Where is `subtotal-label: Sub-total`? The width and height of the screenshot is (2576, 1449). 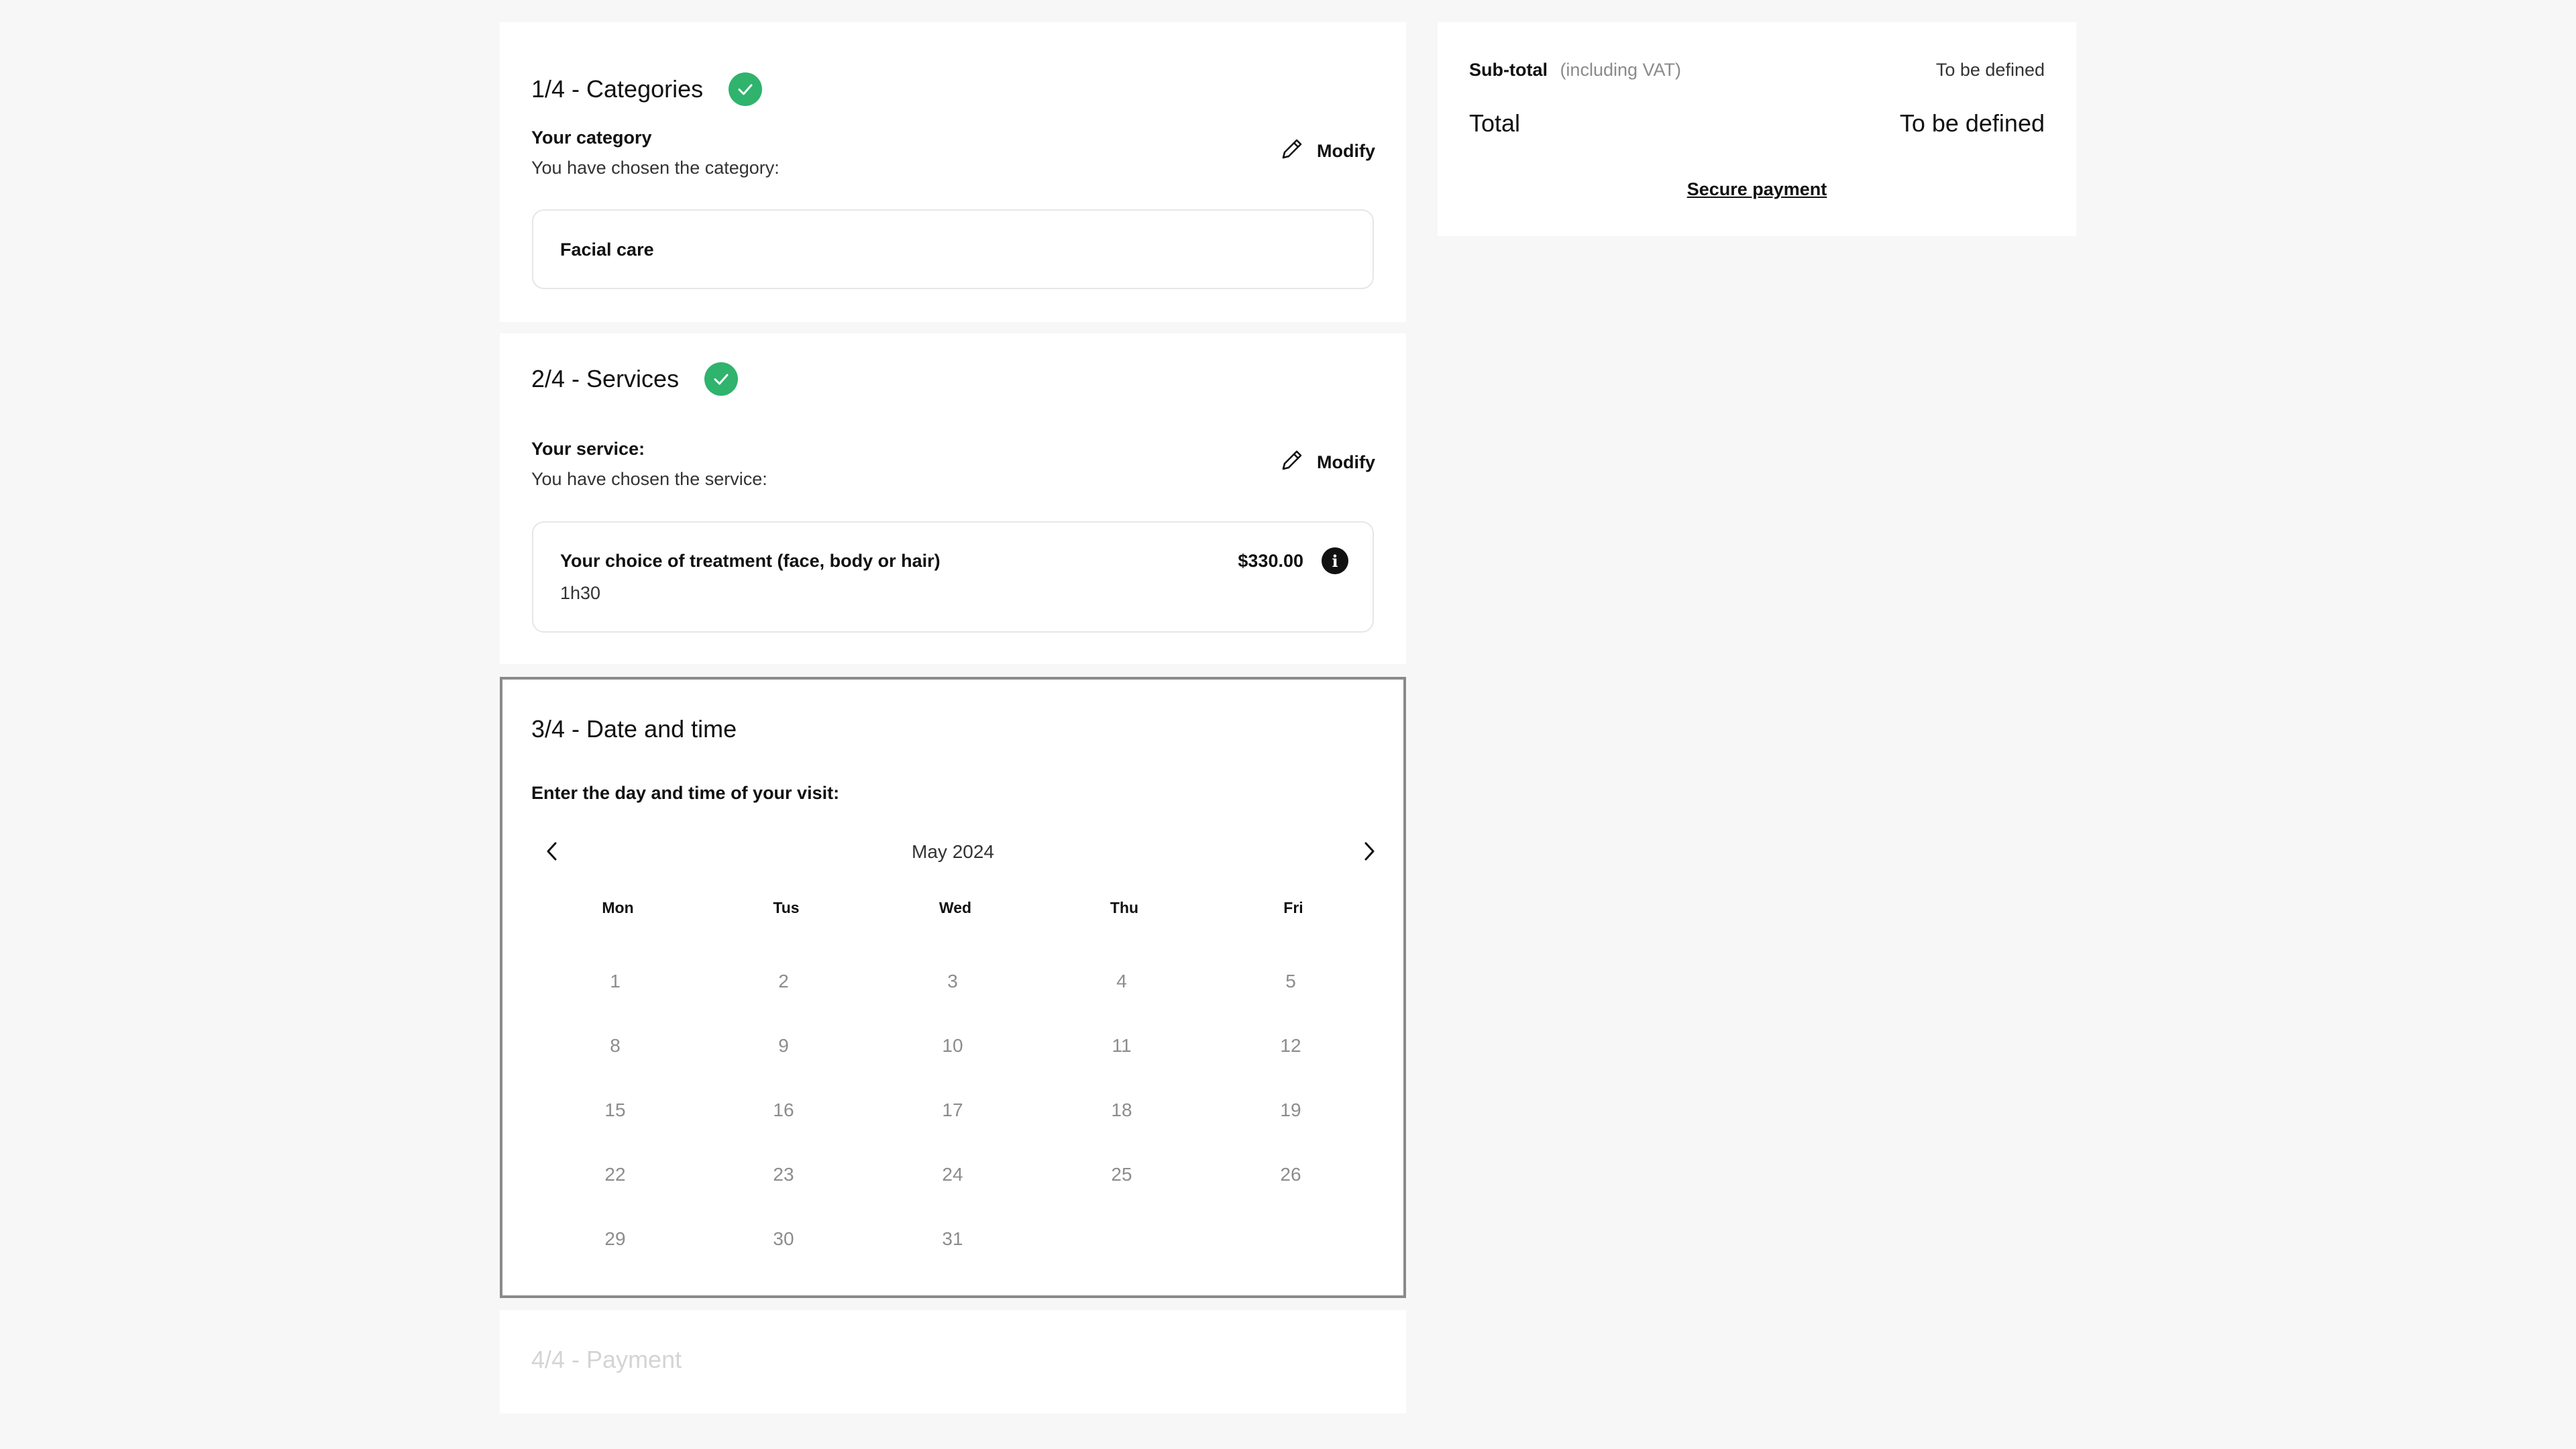 subtotal-label: Sub-total is located at coordinates (1508, 70).